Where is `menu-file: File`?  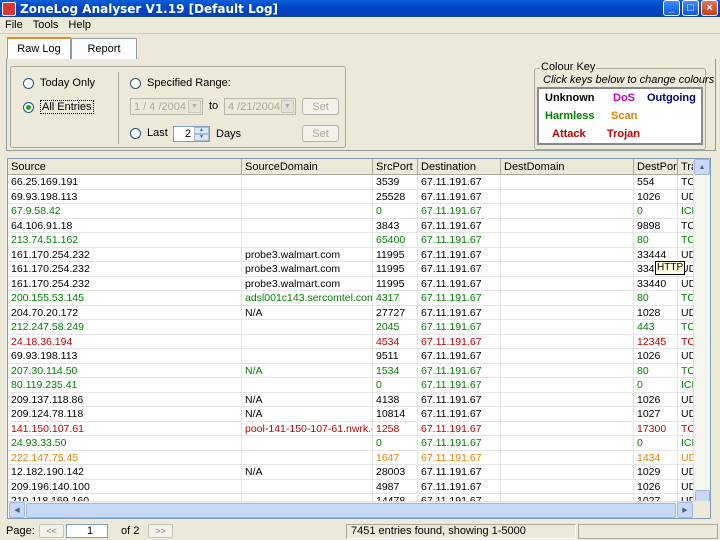 menu-file: File is located at coordinates (14, 25).